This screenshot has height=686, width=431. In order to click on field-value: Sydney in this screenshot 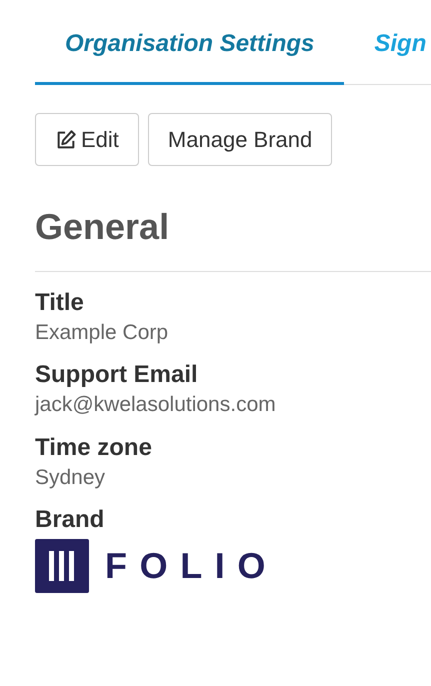, I will do `click(70, 477)`.